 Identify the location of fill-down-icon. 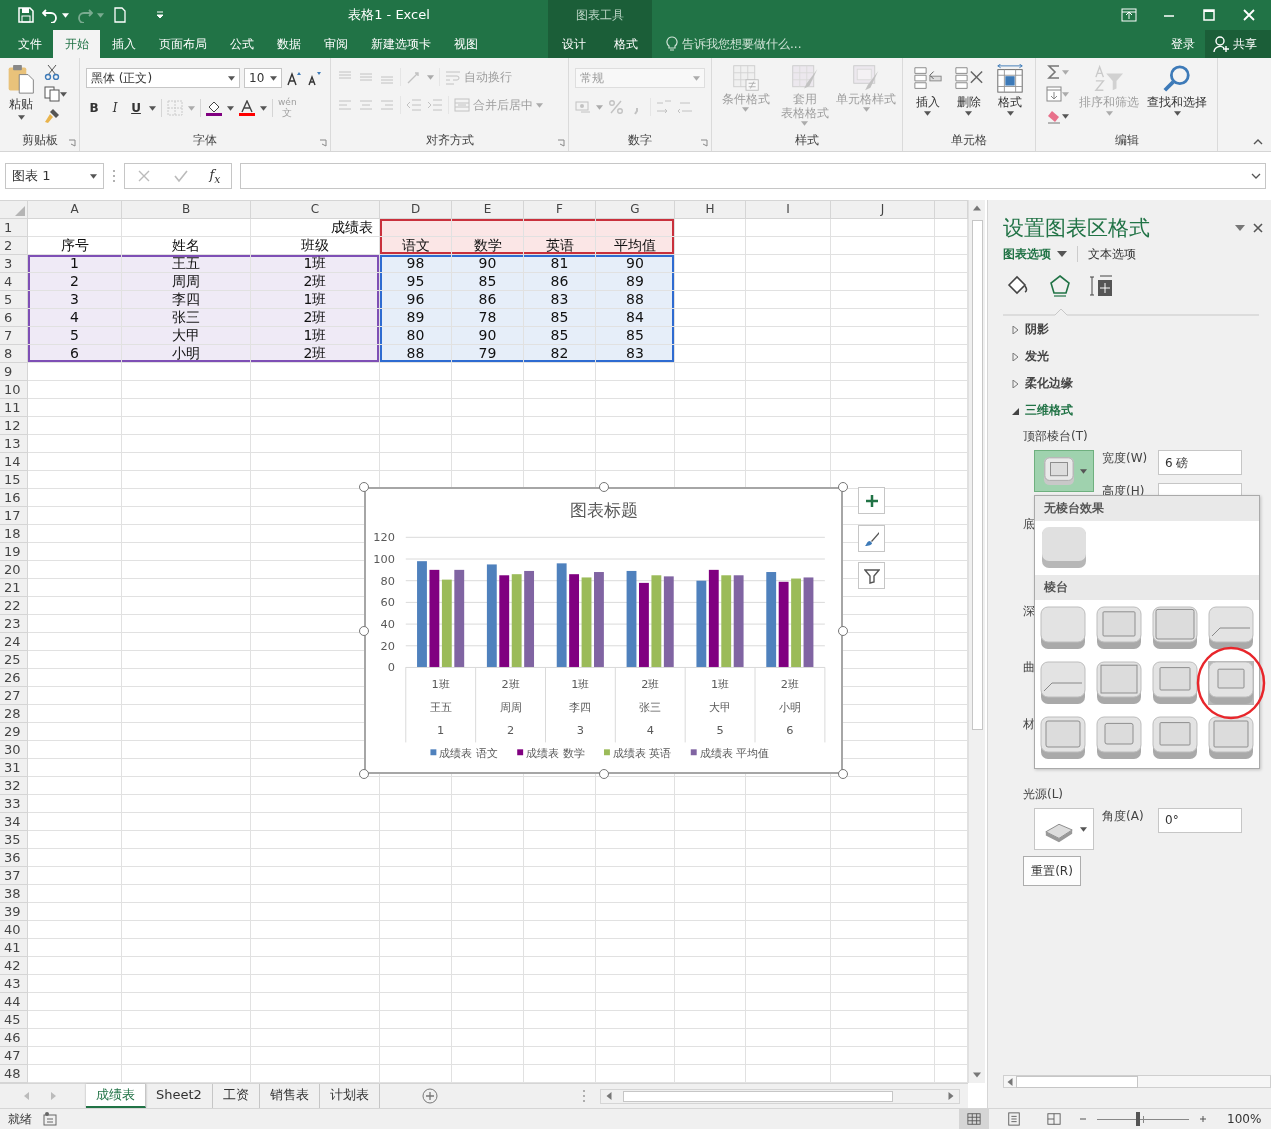
(1054, 94).